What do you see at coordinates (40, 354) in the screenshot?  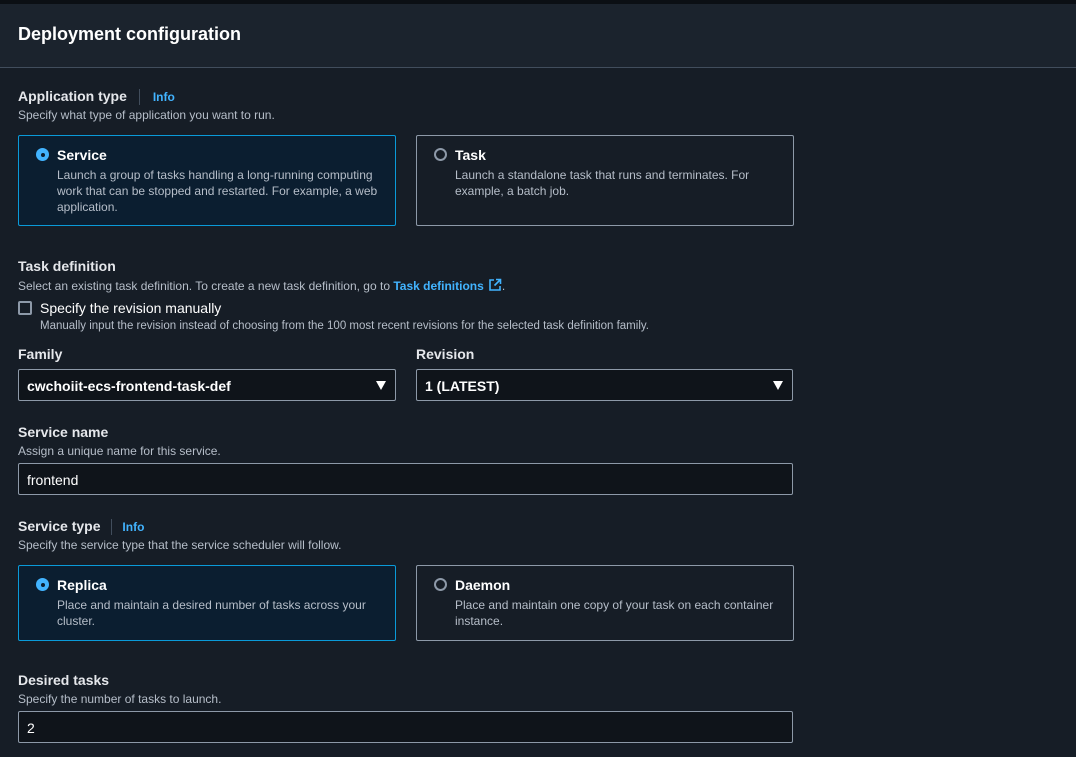 I see `family-label: Family` at bounding box center [40, 354].